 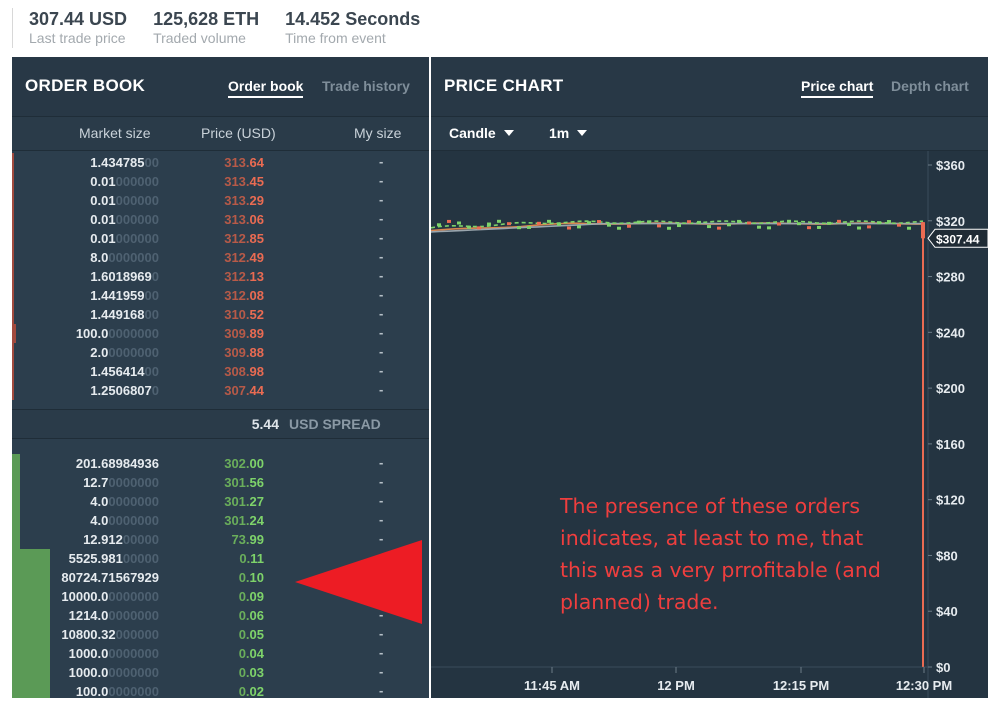 What do you see at coordinates (251, 672) in the screenshot?
I see `price-cell: 0.03` at bounding box center [251, 672].